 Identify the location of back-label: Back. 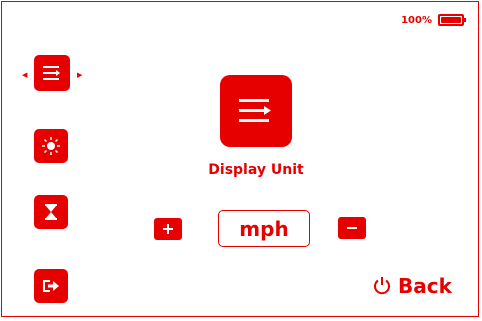
(425, 286).